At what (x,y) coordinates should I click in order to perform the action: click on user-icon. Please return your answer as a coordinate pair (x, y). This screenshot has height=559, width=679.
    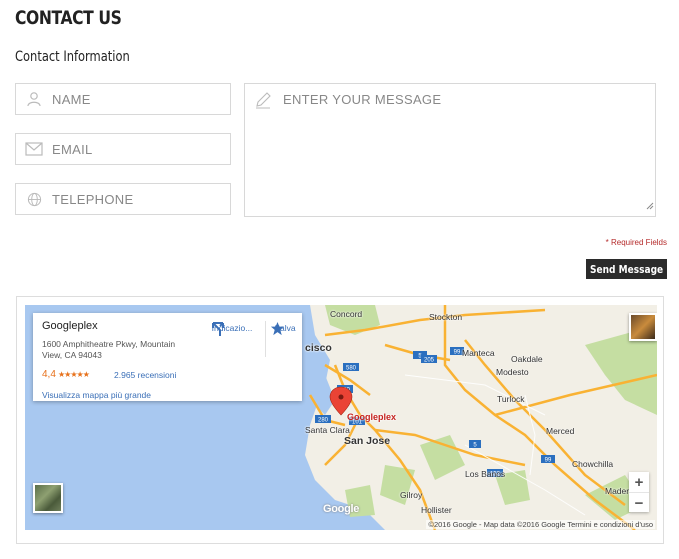
    Looking at the image, I should click on (34, 99).